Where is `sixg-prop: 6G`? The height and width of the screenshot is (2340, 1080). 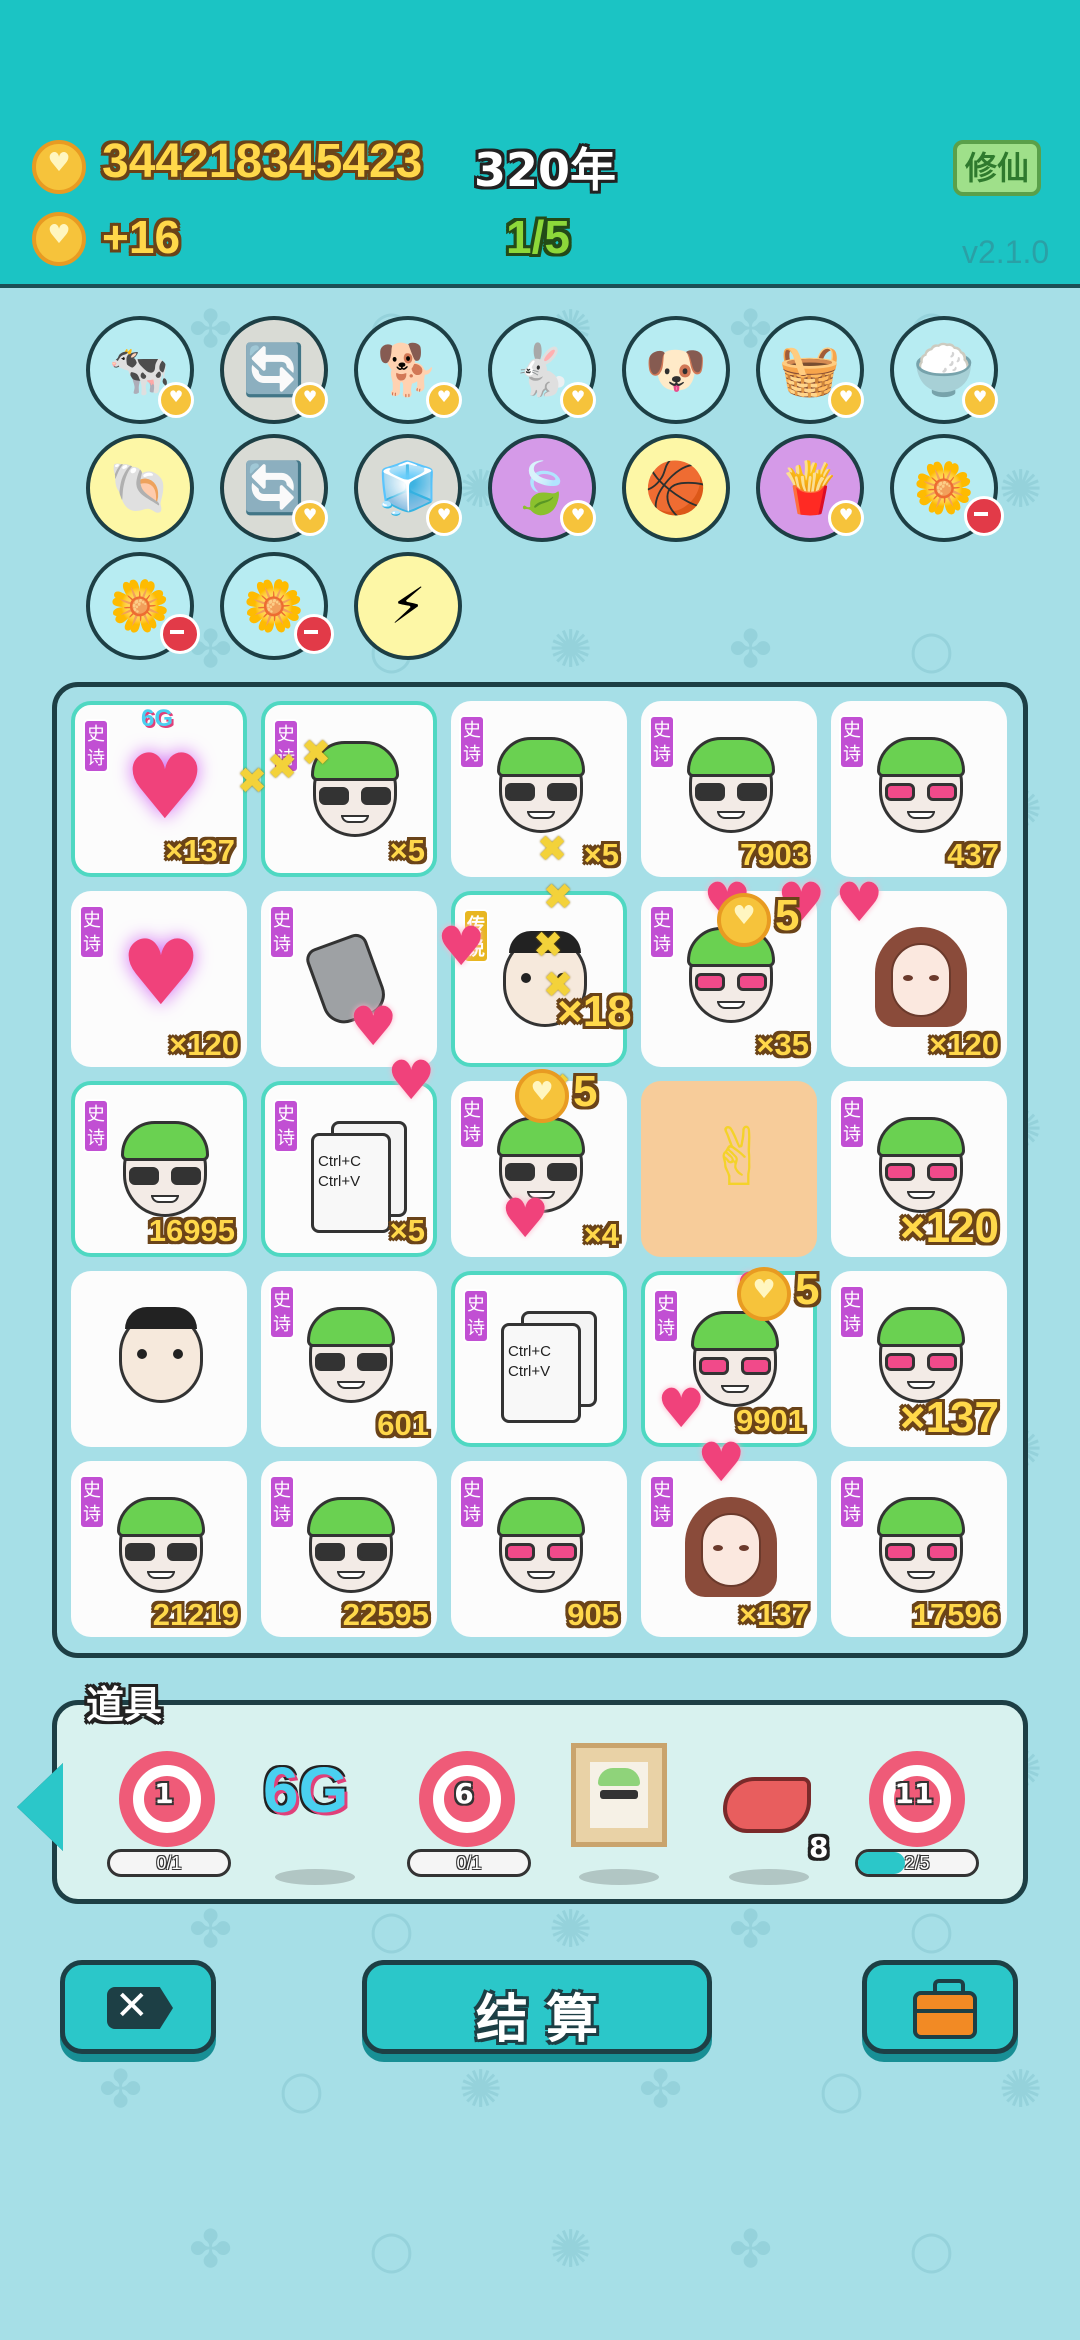
sixg-prop: 6G is located at coordinates (305, 1790).